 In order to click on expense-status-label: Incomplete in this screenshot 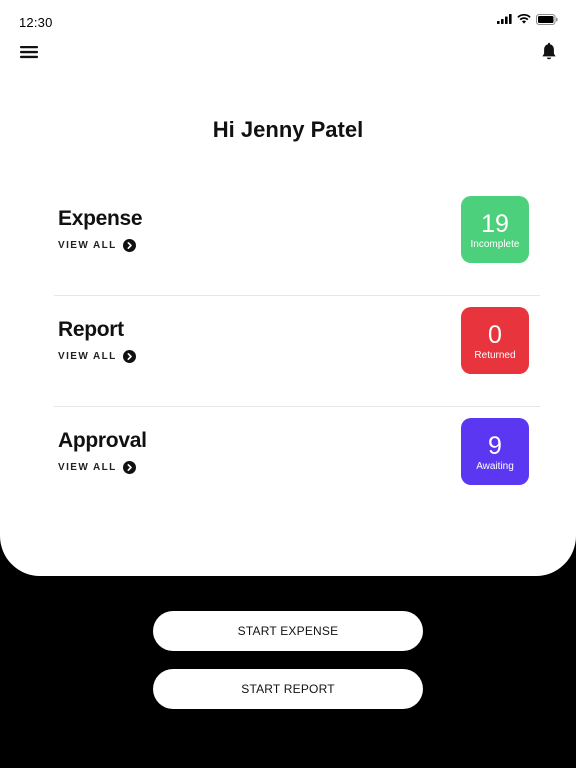, I will do `click(495, 244)`.